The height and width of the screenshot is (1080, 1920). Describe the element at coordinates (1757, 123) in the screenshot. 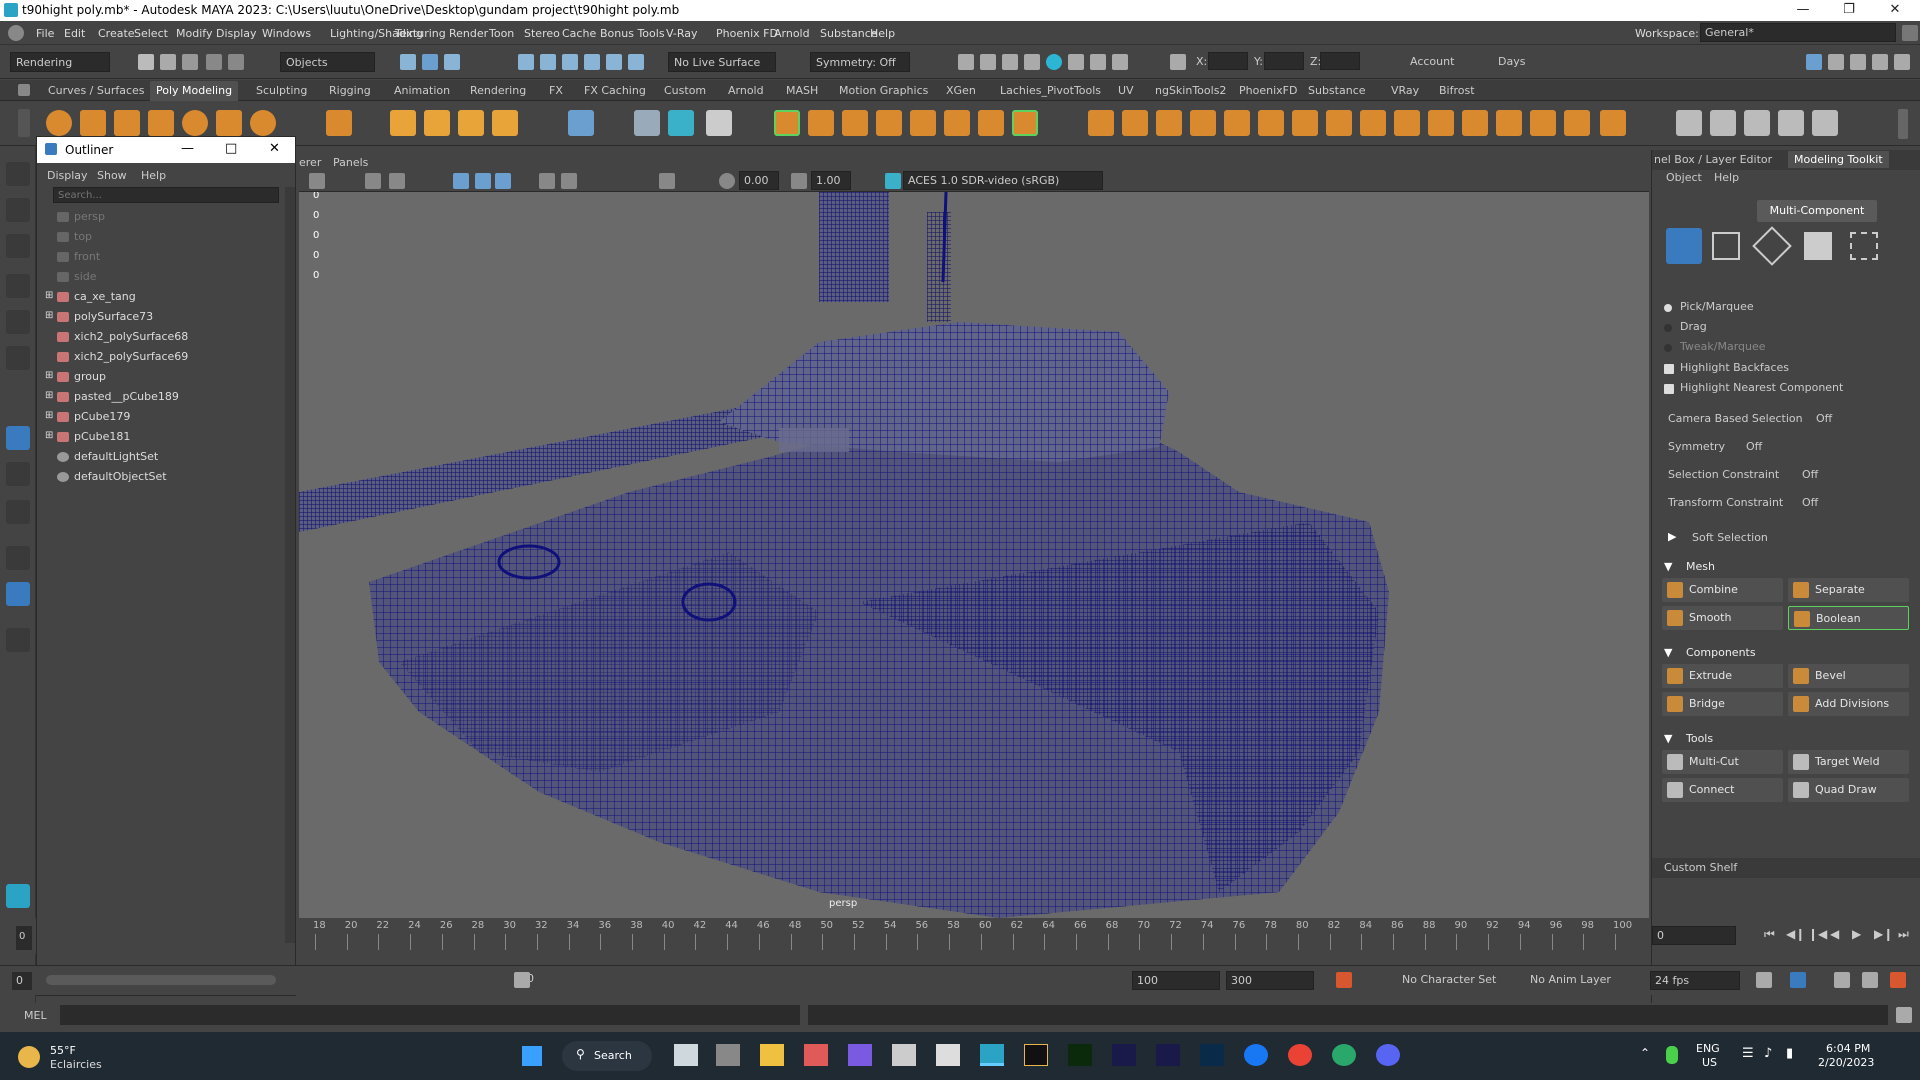

I see `edge-flow-icon` at that location.